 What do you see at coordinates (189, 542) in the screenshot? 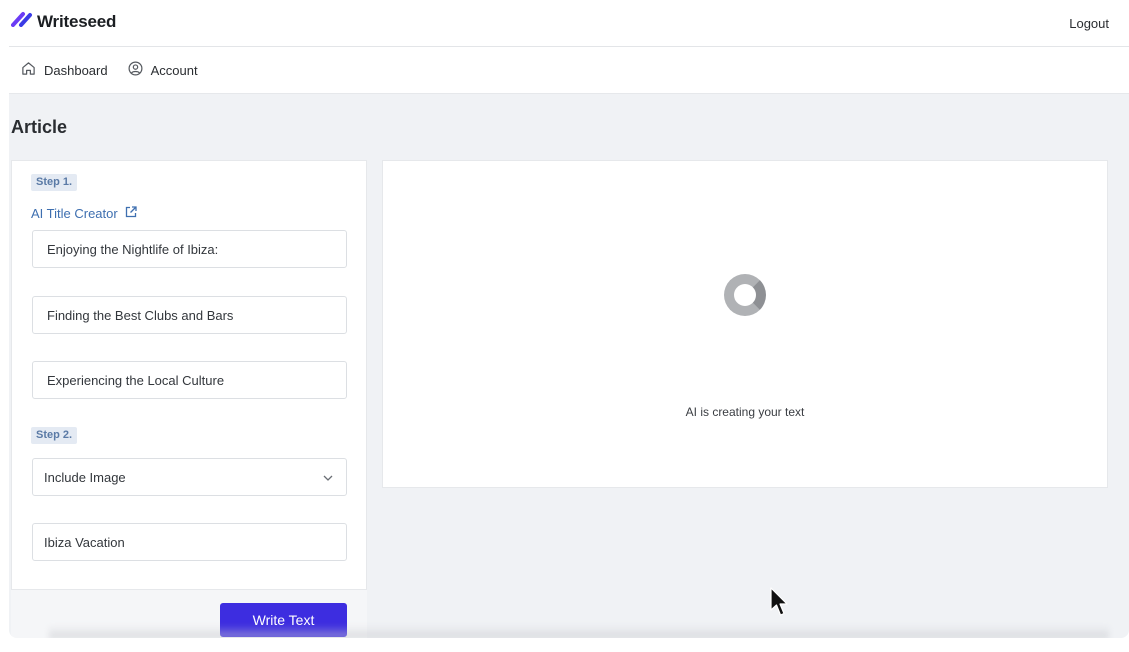
I see `keyword-input: Ibiza Vacation` at bounding box center [189, 542].